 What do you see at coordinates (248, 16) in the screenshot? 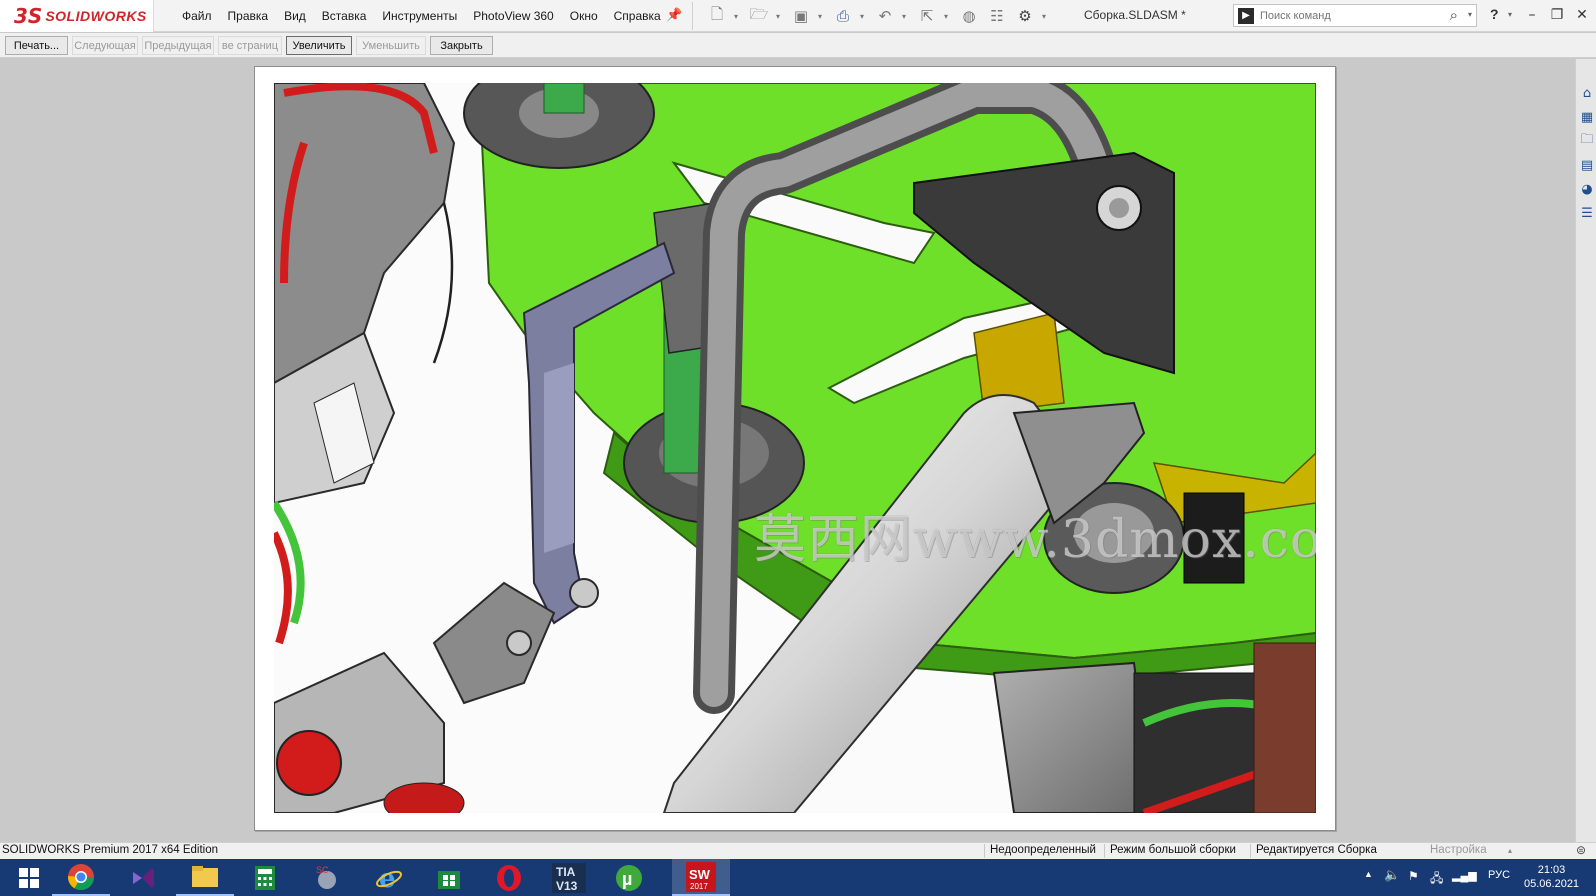
I see `menu-edit: Правка` at bounding box center [248, 16].